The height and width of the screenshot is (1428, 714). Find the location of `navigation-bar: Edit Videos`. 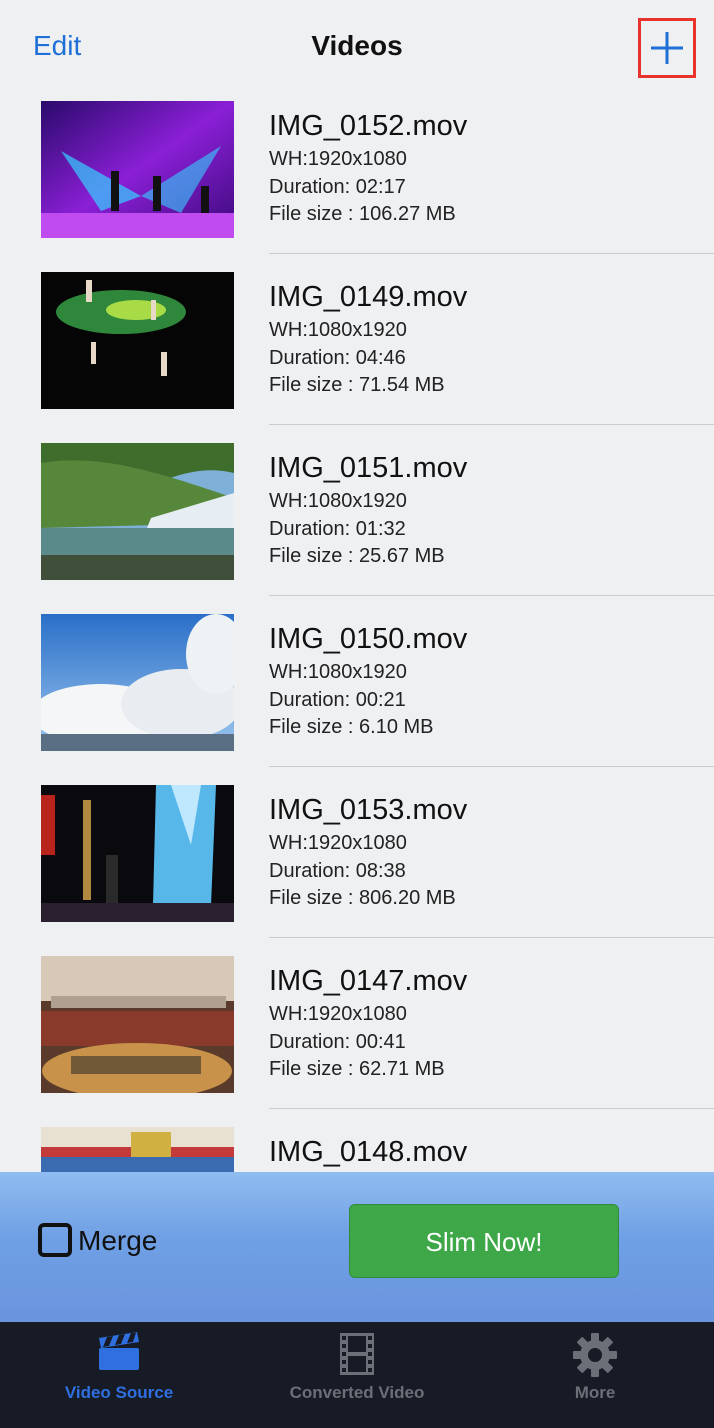

navigation-bar: Edit Videos is located at coordinates (357, 46).